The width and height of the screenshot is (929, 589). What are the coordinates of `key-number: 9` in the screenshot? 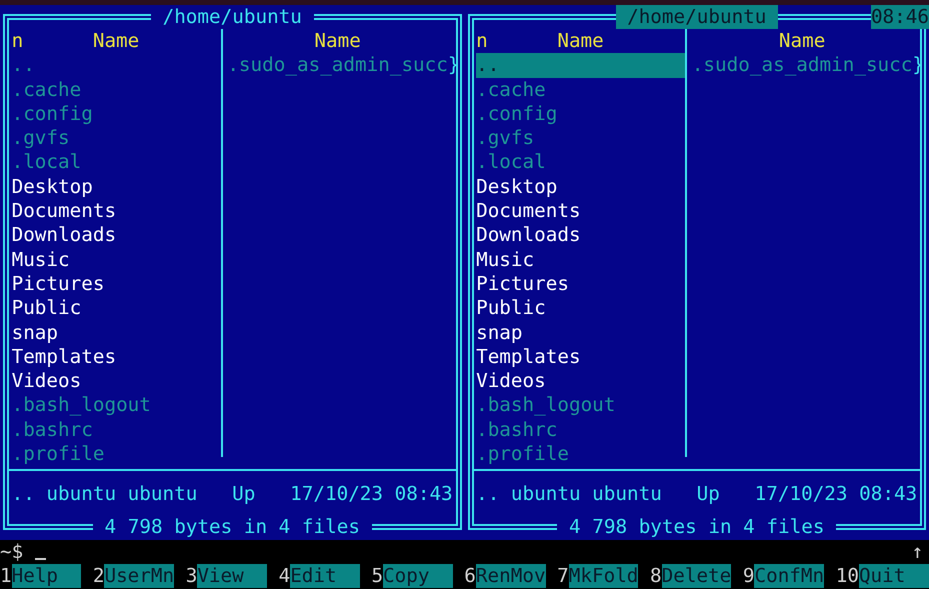 It's located at (748, 576).